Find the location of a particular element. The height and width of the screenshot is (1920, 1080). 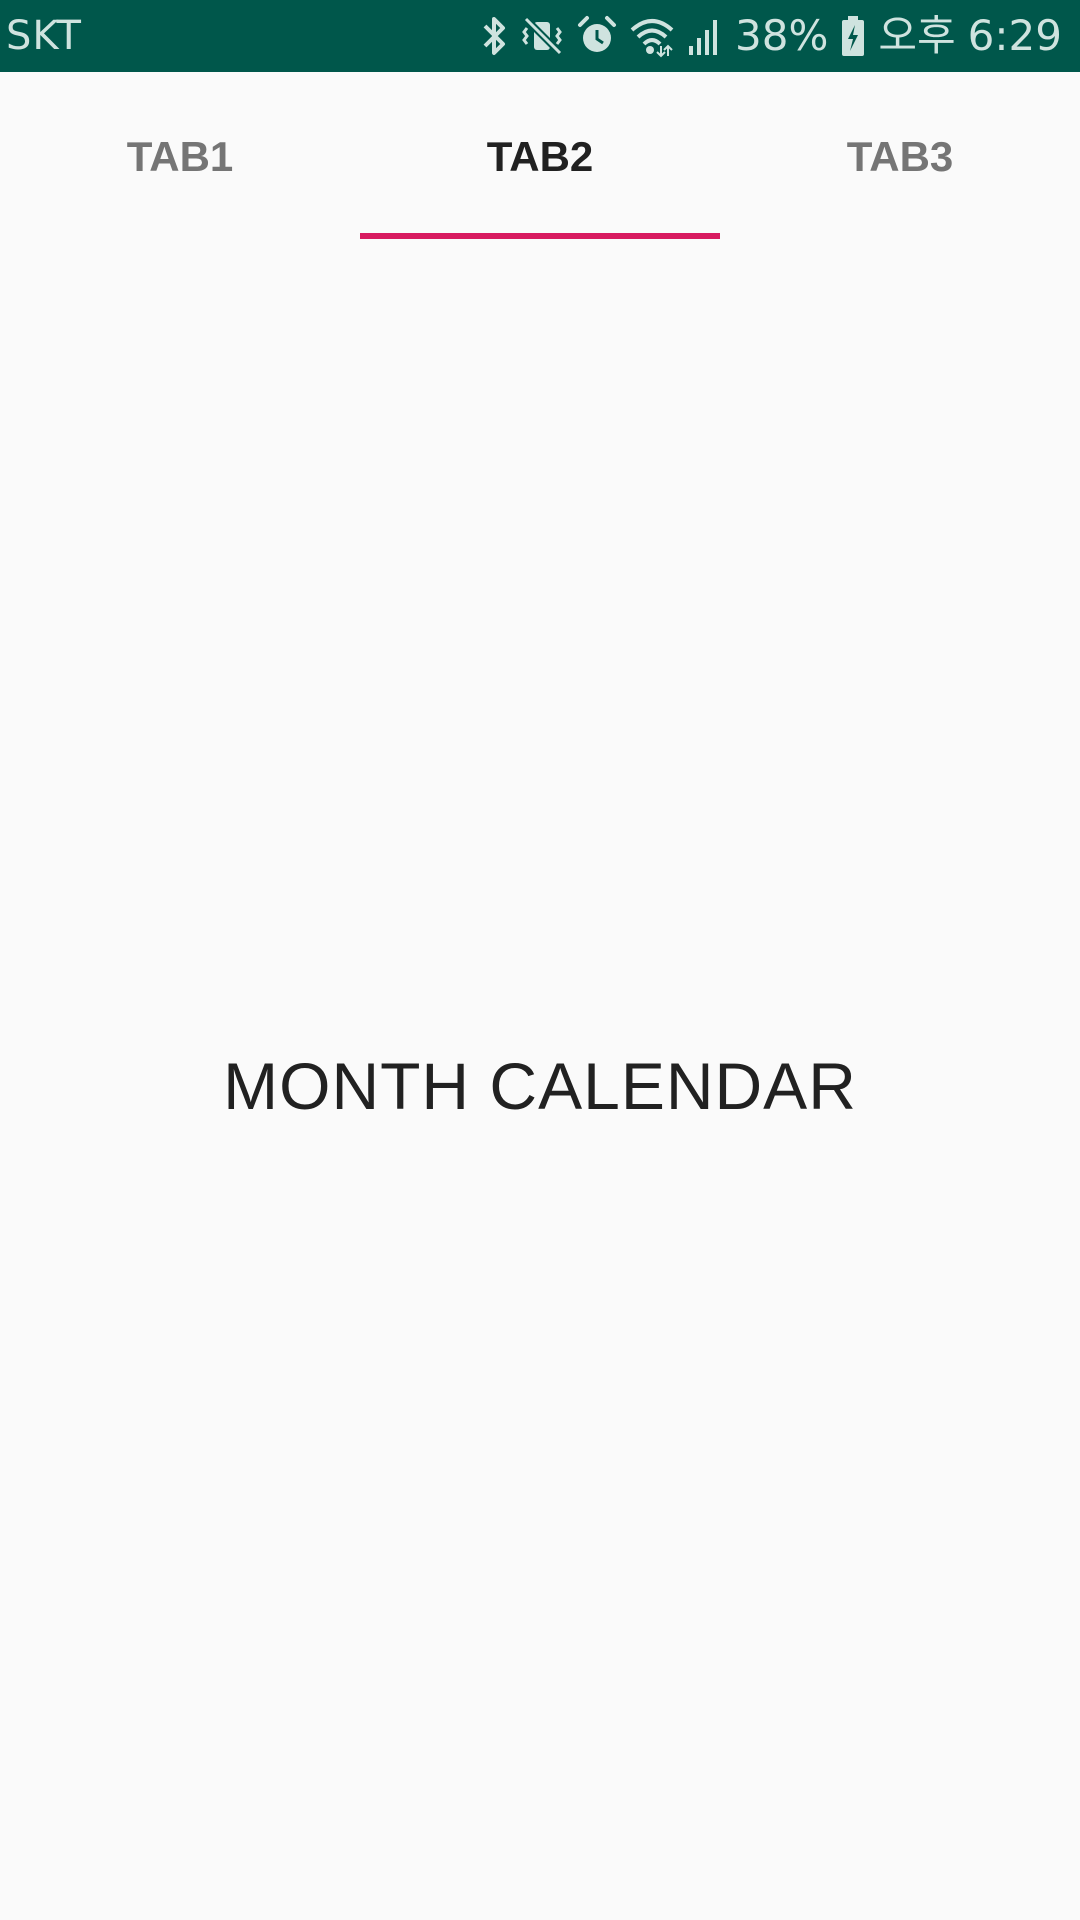

status-icons: 38% 오후 6:29 is located at coordinates (771, 36).